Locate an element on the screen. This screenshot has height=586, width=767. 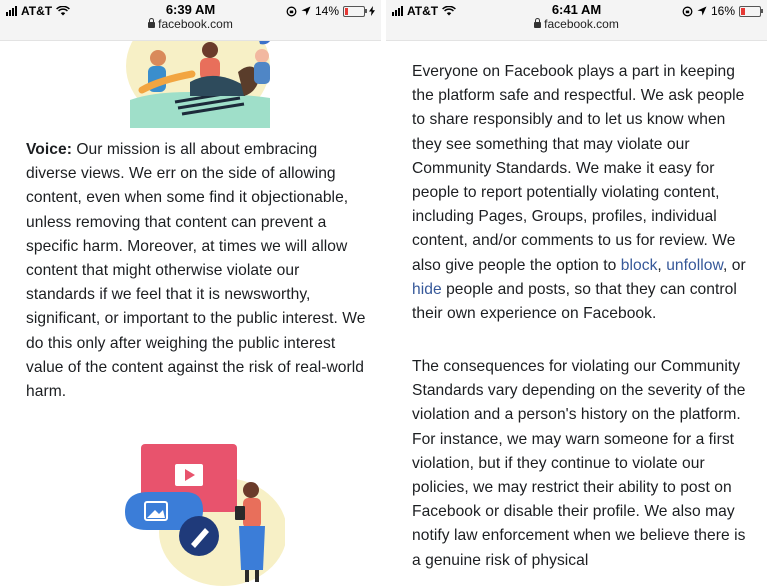
media-sharing-illustration is located at coordinates (205, 515).